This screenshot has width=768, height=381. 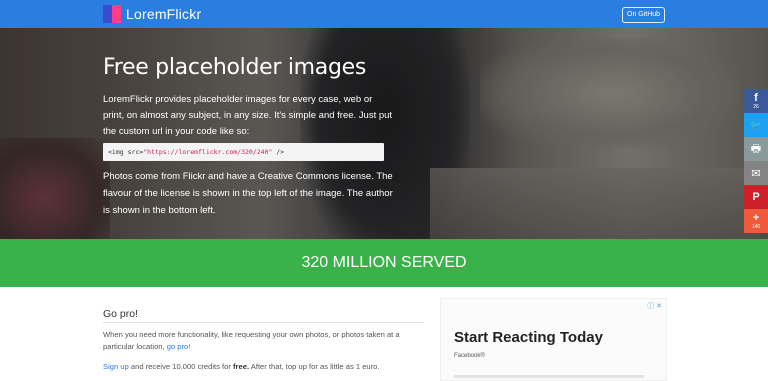 I want to click on print-icon: 🖶, so click(x=756, y=148).